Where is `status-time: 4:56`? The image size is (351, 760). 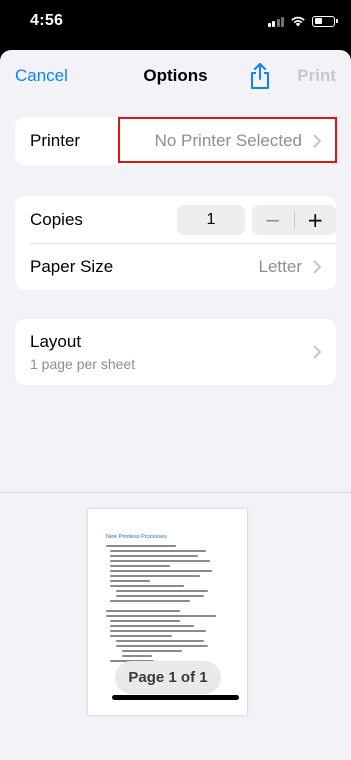 status-time: 4:56 is located at coordinates (47, 20).